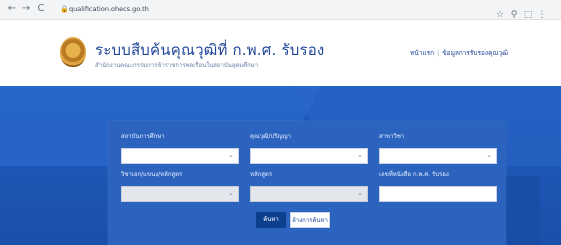 This screenshot has width=561, height=245. What do you see at coordinates (261, 174) in the screenshot?
I see `curriculum-label: หลักสูตร` at bounding box center [261, 174].